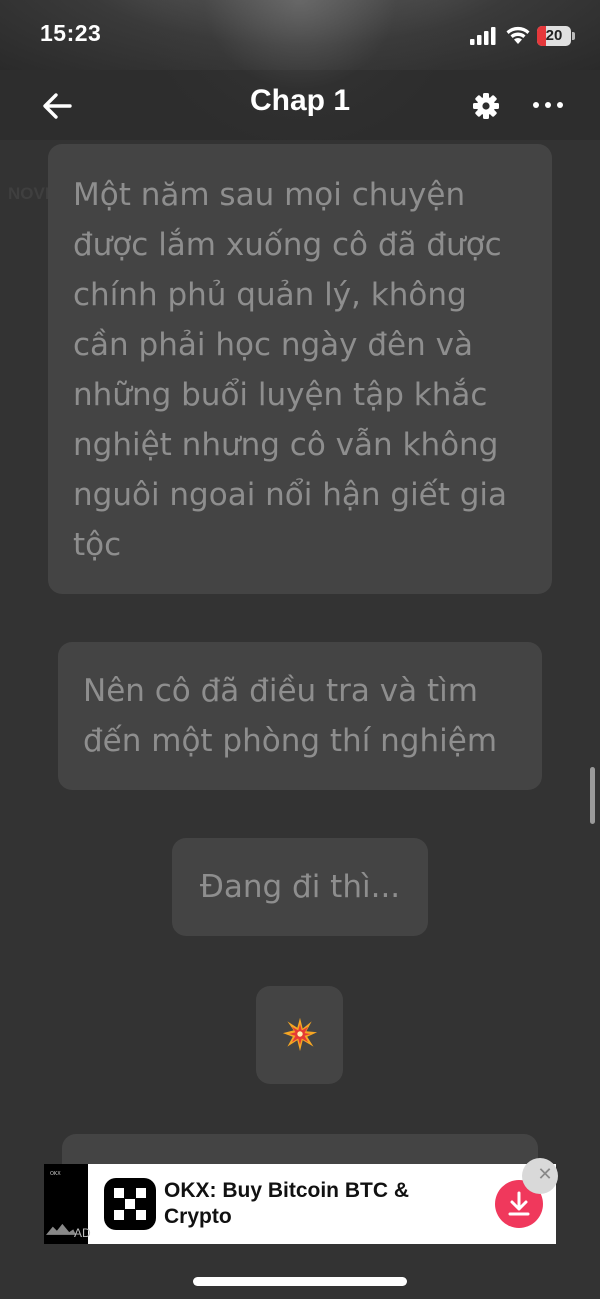 The height and width of the screenshot is (1299, 600). Describe the element at coordinates (486, 106) in the screenshot. I see `gear-icon` at that location.